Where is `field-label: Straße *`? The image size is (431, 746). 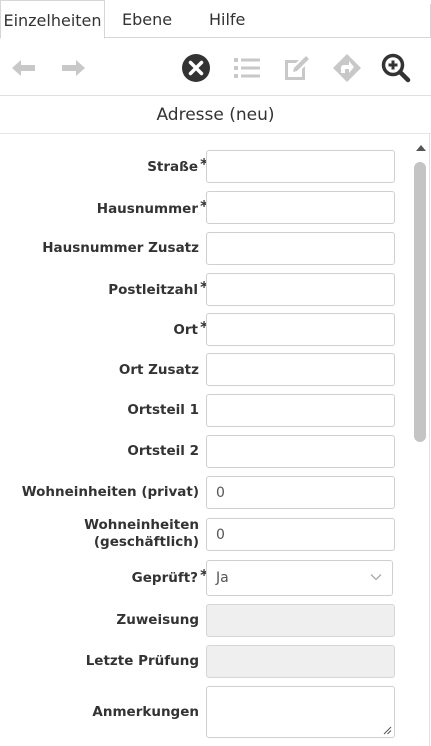 field-label: Straße * is located at coordinates (177, 165).